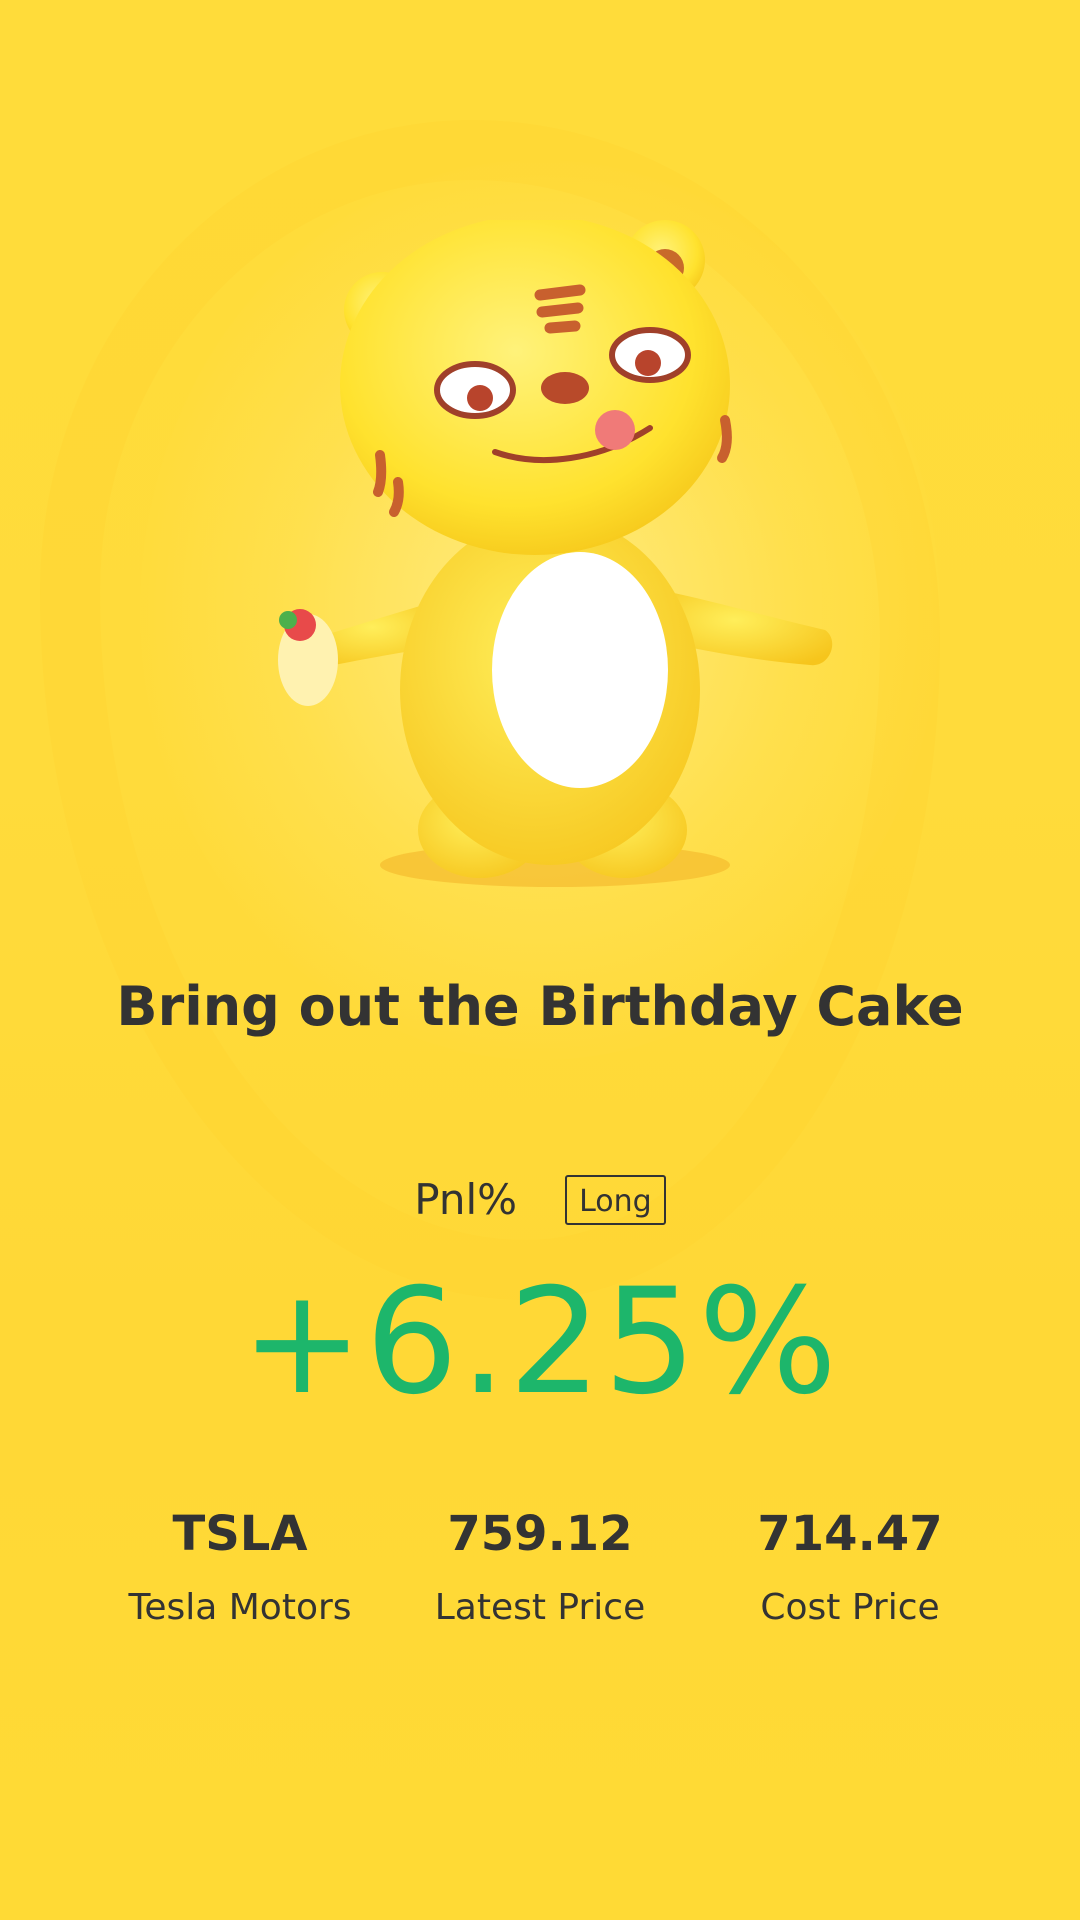 The height and width of the screenshot is (1920, 1080). What do you see at coordinates (240, 1534) in the screenshot?
I see `symbol-value: TSLA` at bounding box center [240, 1534].